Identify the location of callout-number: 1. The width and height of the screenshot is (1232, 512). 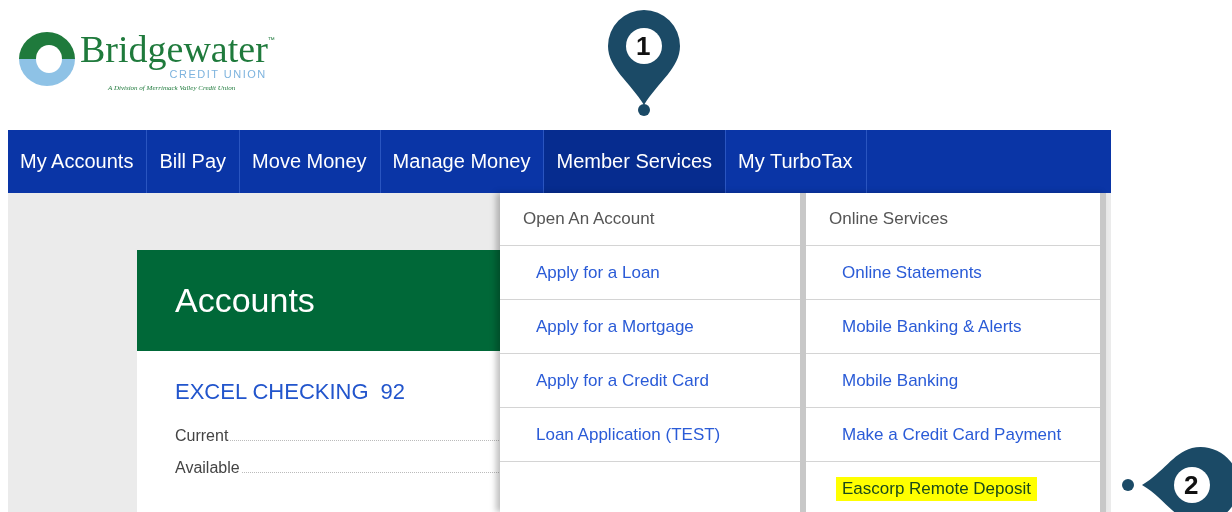
(643, 46).